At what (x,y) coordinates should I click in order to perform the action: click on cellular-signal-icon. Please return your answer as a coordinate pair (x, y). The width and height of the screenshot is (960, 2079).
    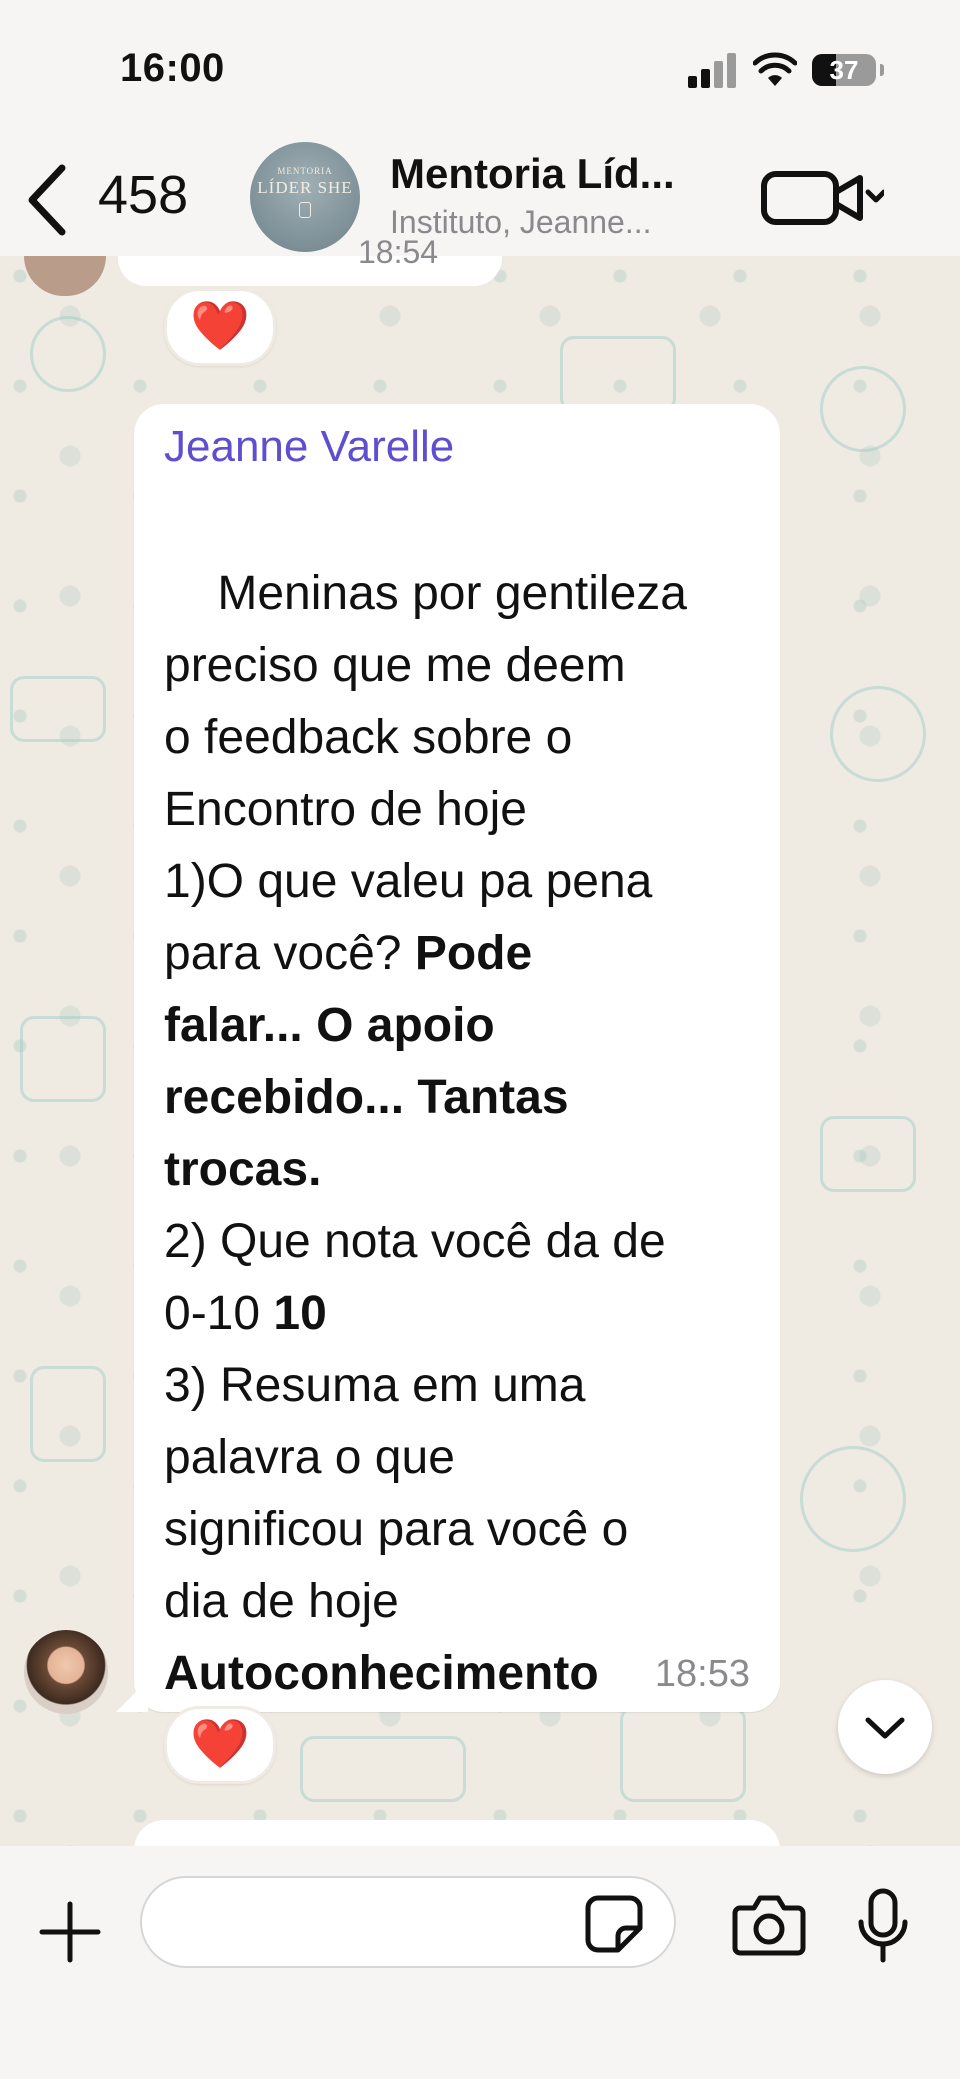
    Looking at the image, I should click on (713, 70).